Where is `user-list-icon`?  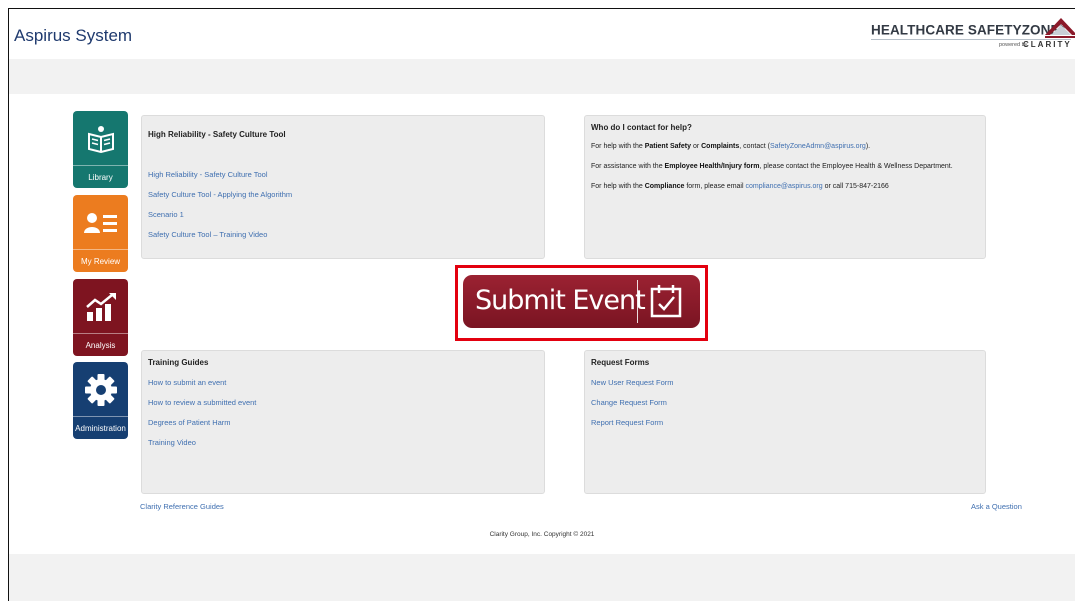
user-list-icon is located at coordinates (100, 222).